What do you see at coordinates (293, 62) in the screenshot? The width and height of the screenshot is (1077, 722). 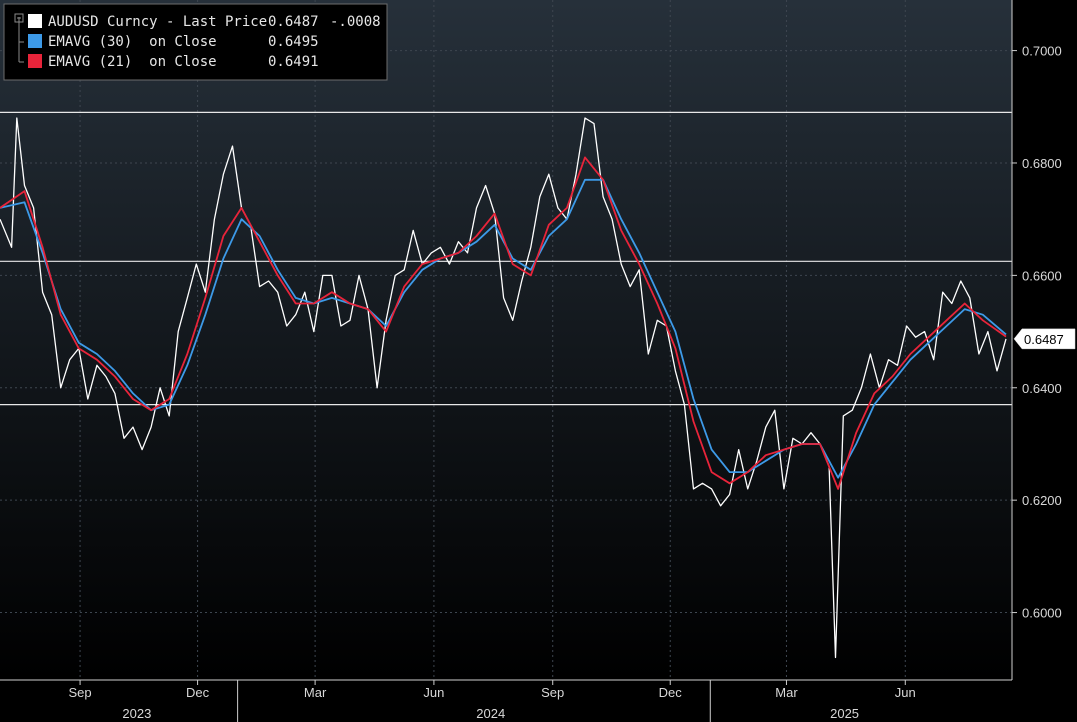 I see `legend-value: 0.6491` at bounding box center [293, 62].